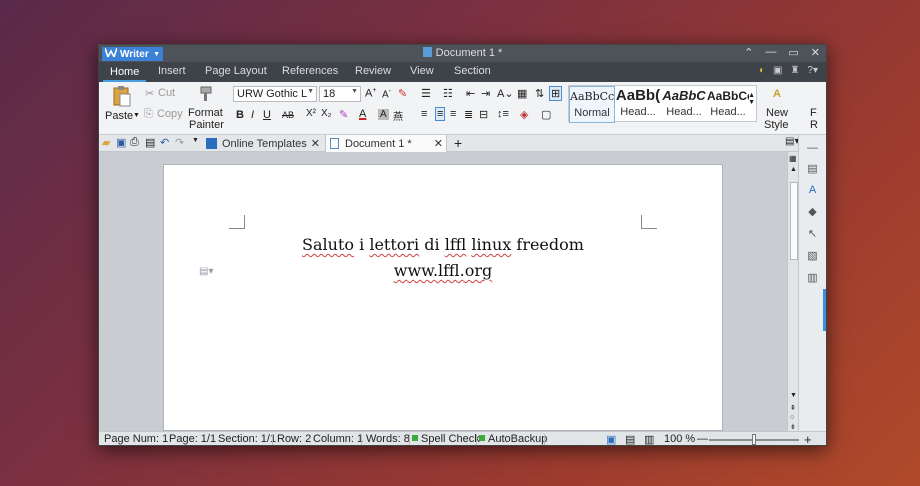 The width and height of the screenshot is (920, 486). Describe the element at coordinates (426, 93) in the screenshot. I see `bullets-icon: ☰` at that location.